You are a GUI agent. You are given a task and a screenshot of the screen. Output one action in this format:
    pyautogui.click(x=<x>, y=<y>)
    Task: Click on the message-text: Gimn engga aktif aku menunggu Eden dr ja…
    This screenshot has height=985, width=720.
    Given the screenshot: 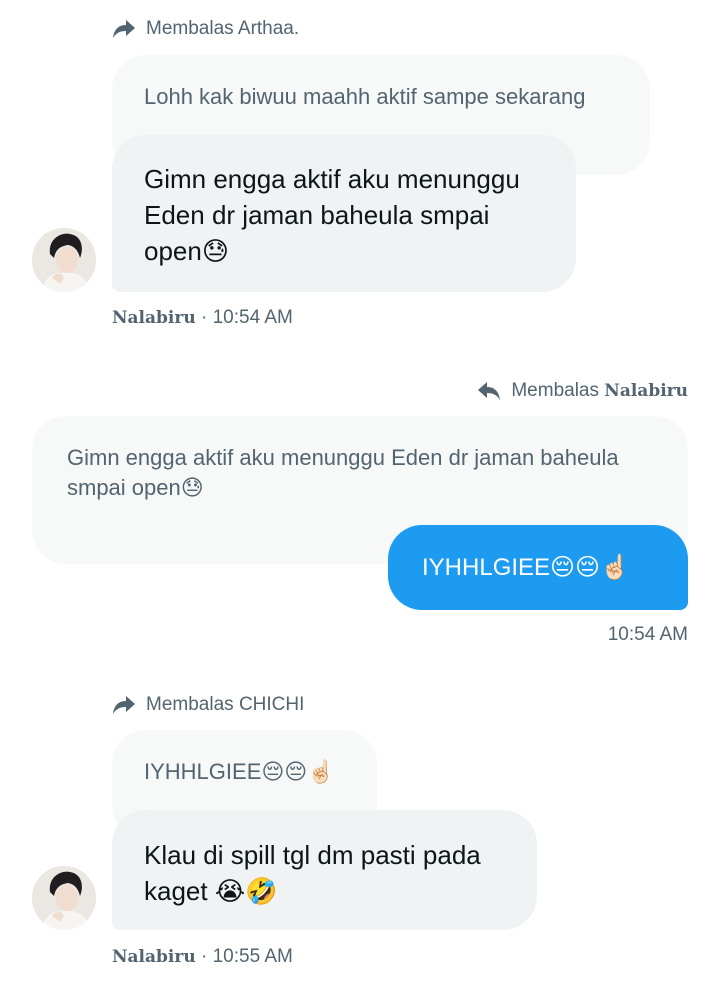 What is the action you would take?
    pyautogui.click(x=332, y=215)
    